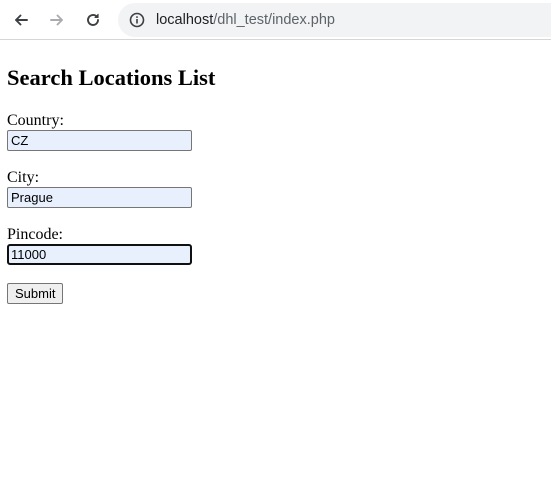 The height and width of the screenshot is (496, 551). What do you see at coordinates (35, 293) in the screenshot?
I see `submit-button: Submit` at bounding box center [35, 293].